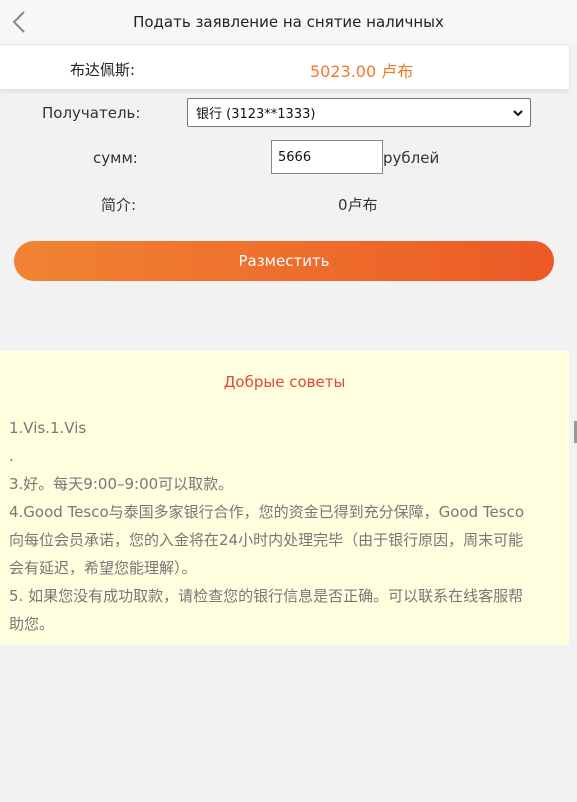 This screenshot has height=802, width=577. I want to click on header-bar: Подать заявление на снятие наличных, so click(288, 22).